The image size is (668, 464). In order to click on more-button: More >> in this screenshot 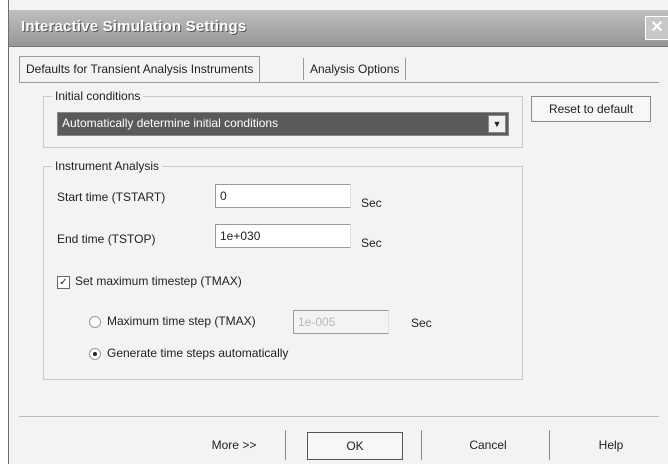, I will do `click(234, 445)`.